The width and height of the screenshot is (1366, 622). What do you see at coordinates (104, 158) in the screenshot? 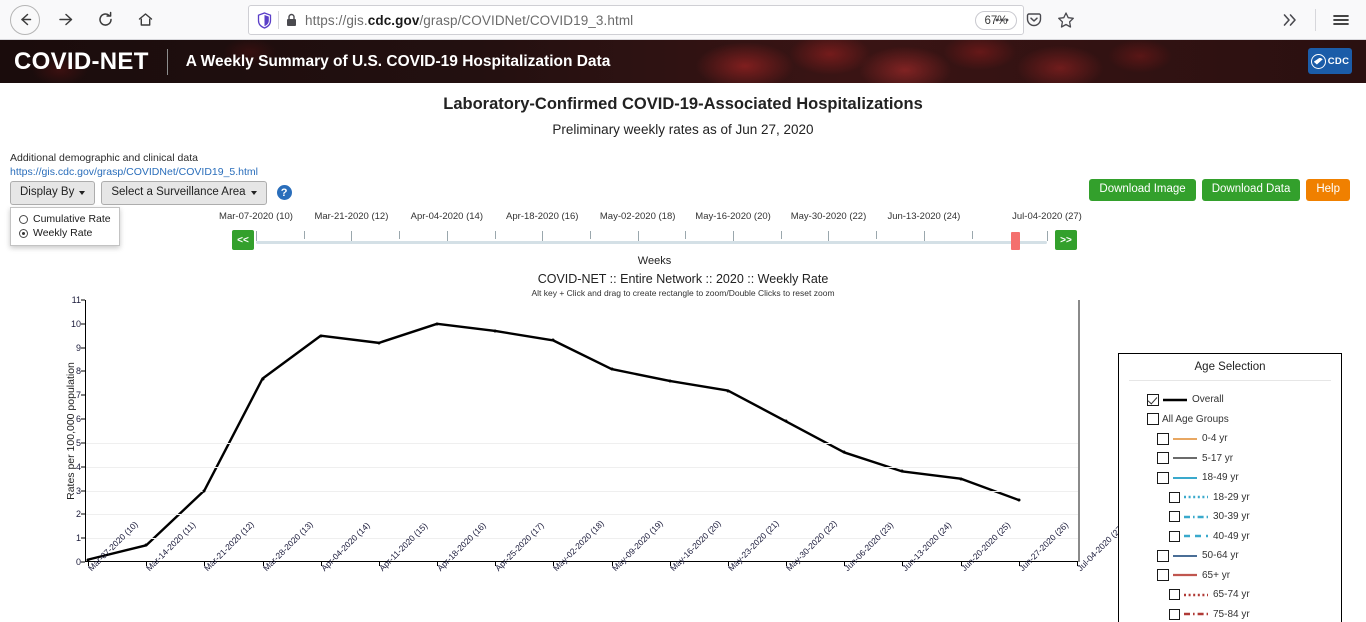
I see `additional-data-label: Additional demographic and clinical data` at bounding box center [104, 158].